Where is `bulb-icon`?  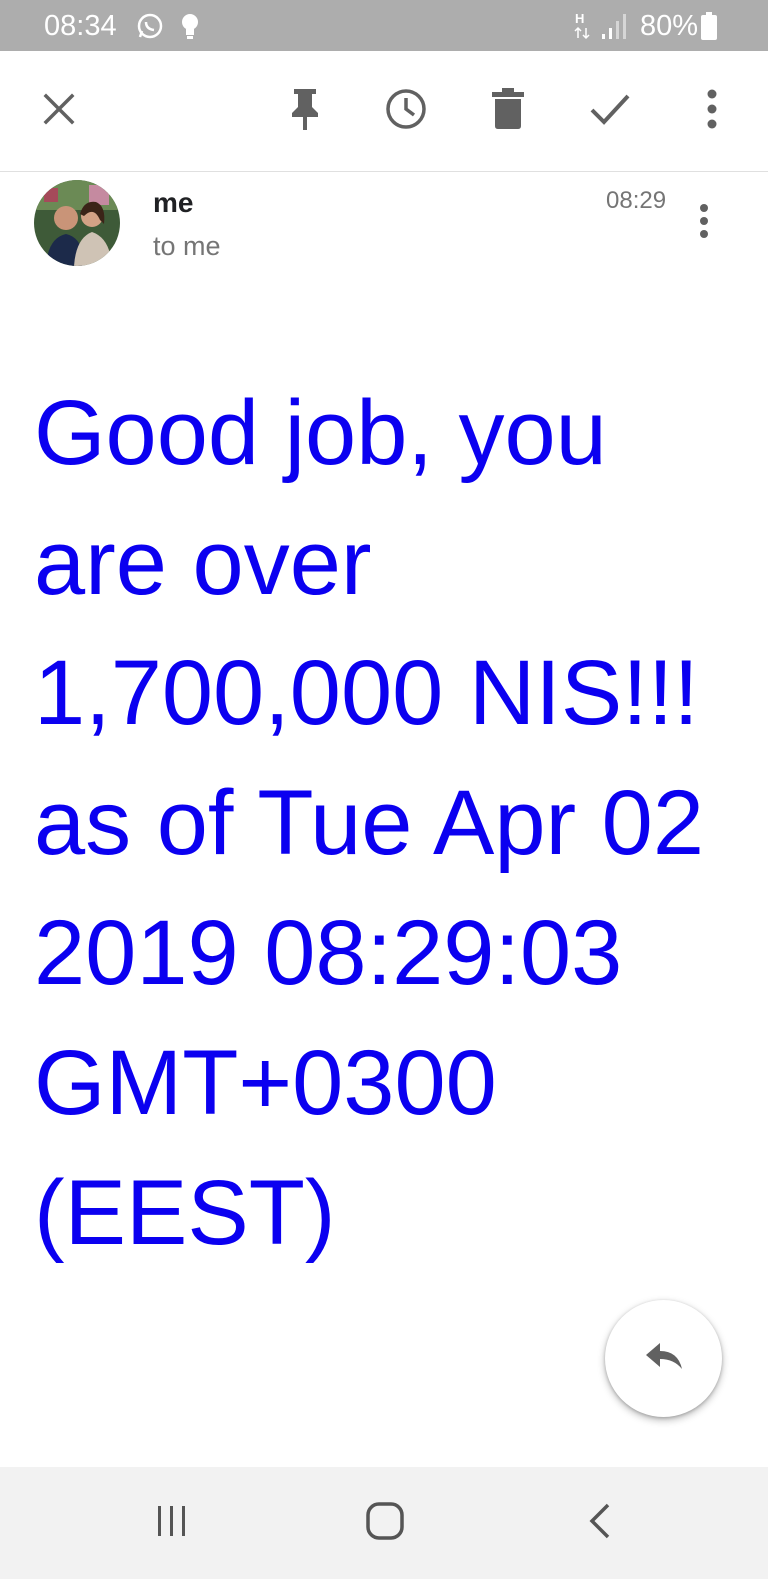
bulb-icon is located at coordinates (190, 28).